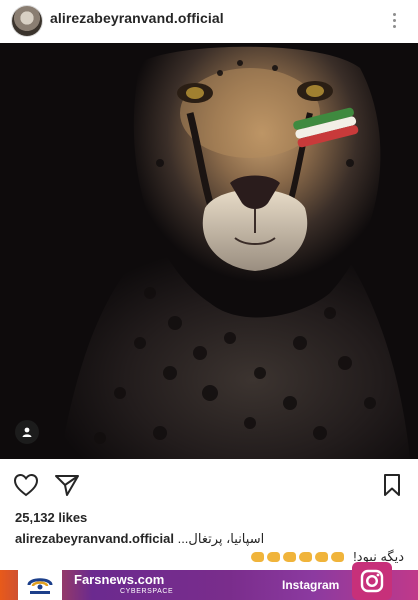 The width and height of the screenshot is (418, 600). I want to click on action-bar, so click(209, 485).